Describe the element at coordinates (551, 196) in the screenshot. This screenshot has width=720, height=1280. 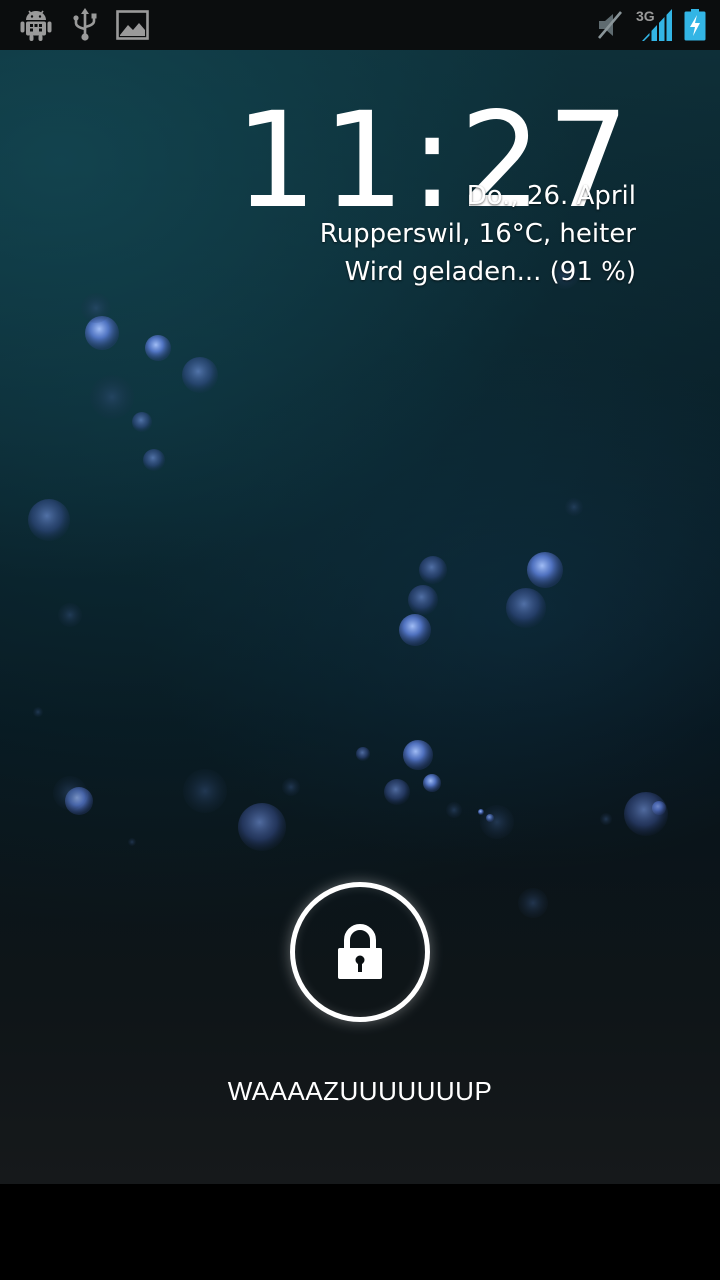
I see `date-text: Do., 26. April` at that location.